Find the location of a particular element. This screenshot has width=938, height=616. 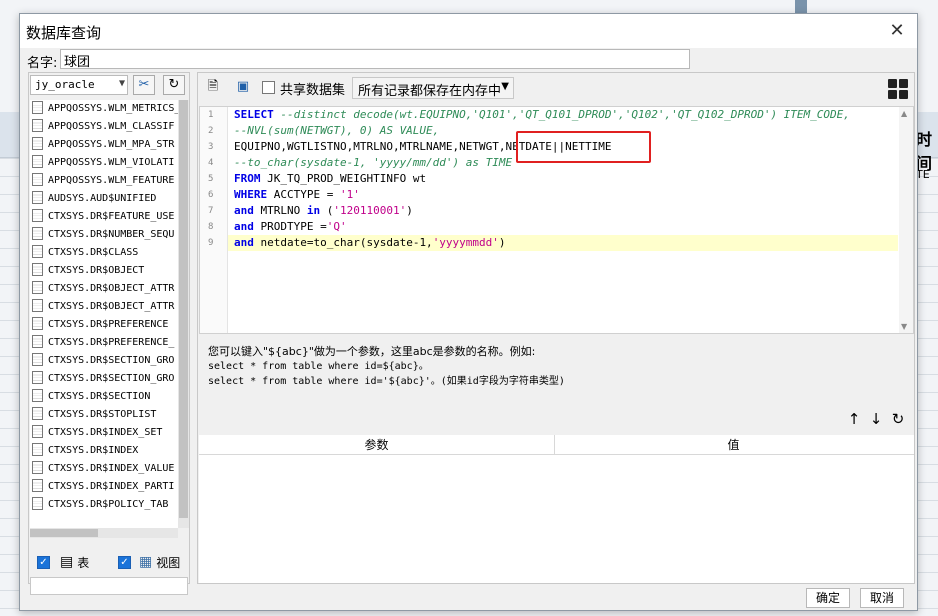

filter-tables: ✓ ▤ 表 is located at coordinates (63, 562).